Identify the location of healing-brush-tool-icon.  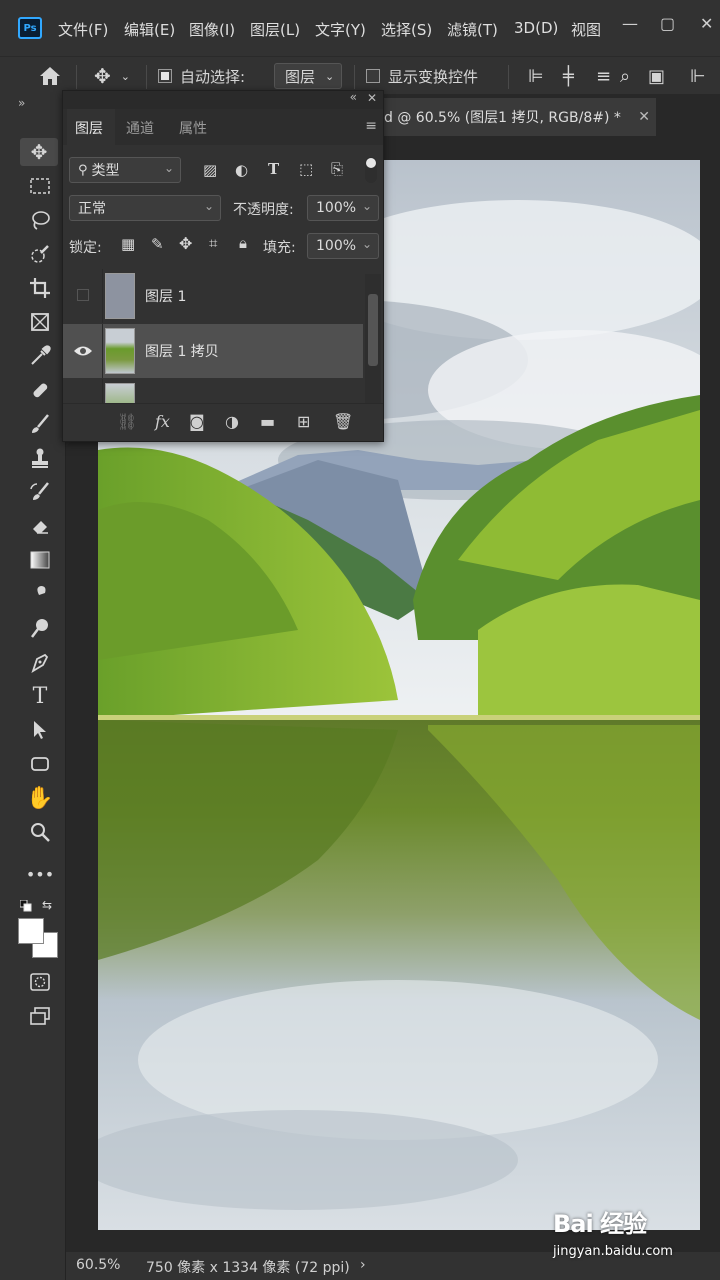
(40, 390).